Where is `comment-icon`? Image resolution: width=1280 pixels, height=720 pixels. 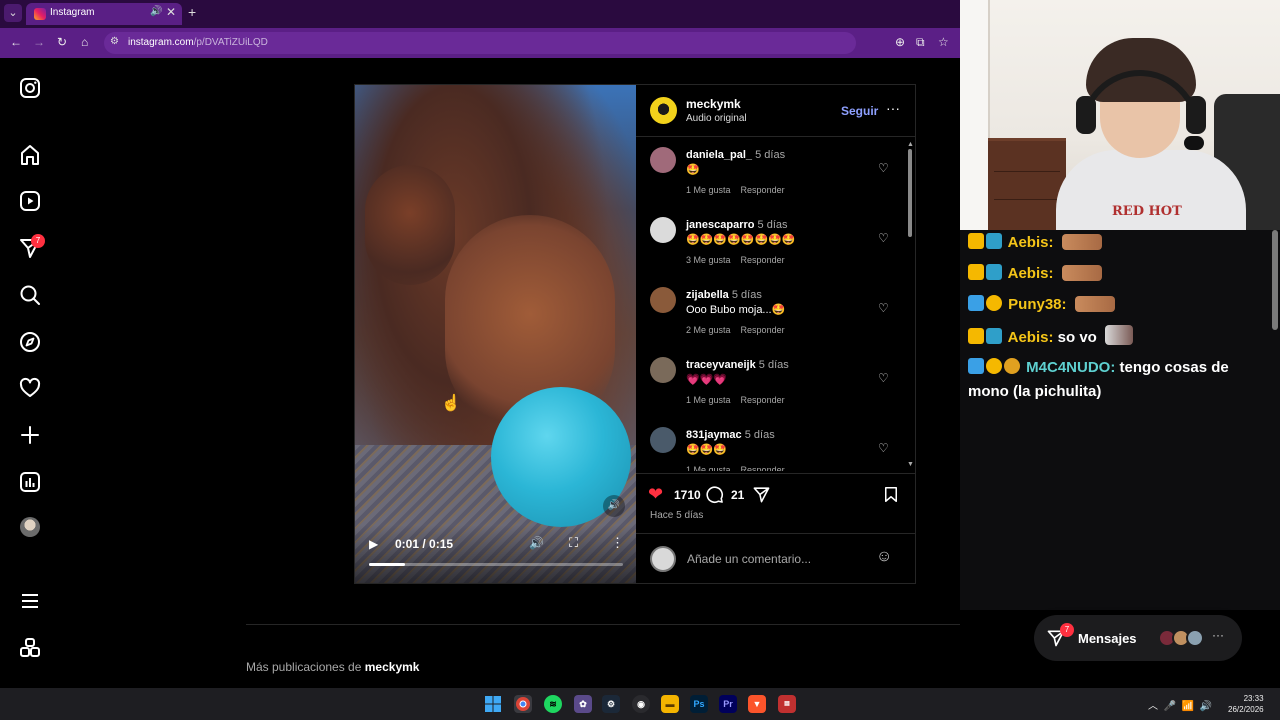
comment-icon is located at coordinates (714, 494).